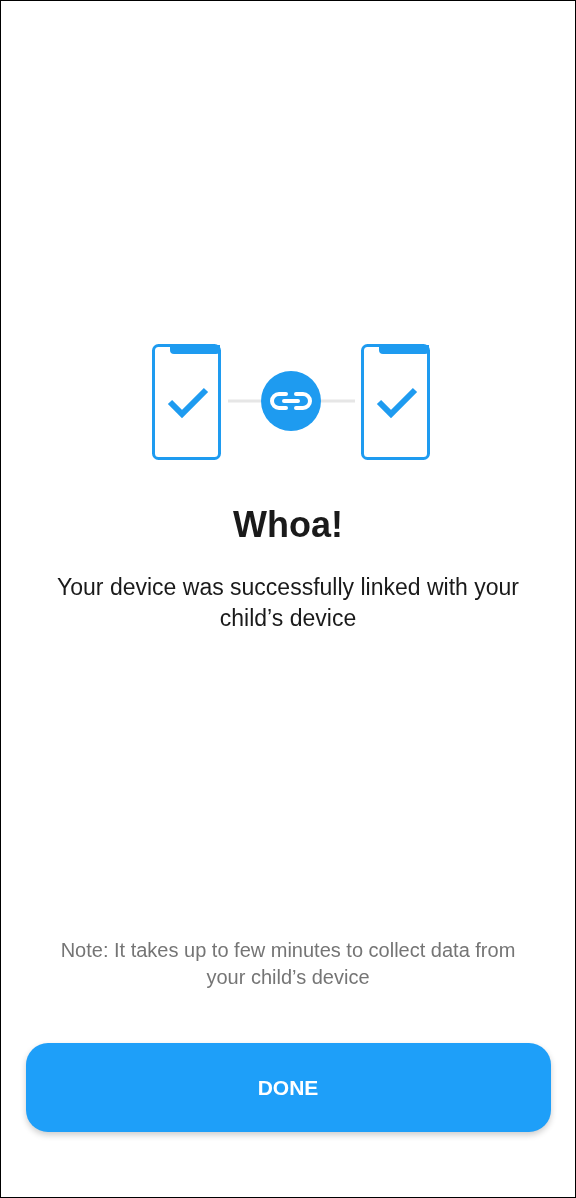  I want to click on note: Note: It takes up to few minutes to collect data from your child’s device, so click(288, 964).